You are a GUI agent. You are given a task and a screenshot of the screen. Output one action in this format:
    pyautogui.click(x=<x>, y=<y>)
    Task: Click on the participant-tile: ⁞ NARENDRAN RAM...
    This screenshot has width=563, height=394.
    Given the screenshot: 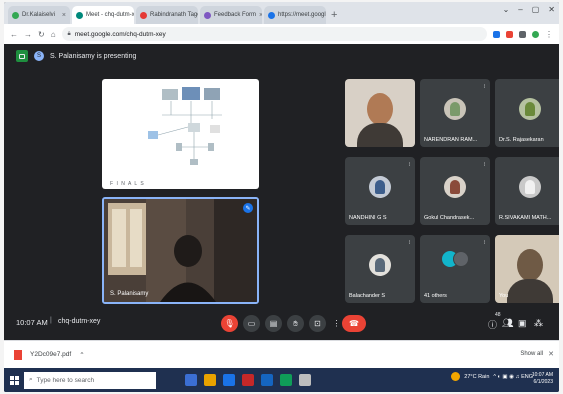 What is the action you would take?
    pyautogui.click(x=455, y=113)
    